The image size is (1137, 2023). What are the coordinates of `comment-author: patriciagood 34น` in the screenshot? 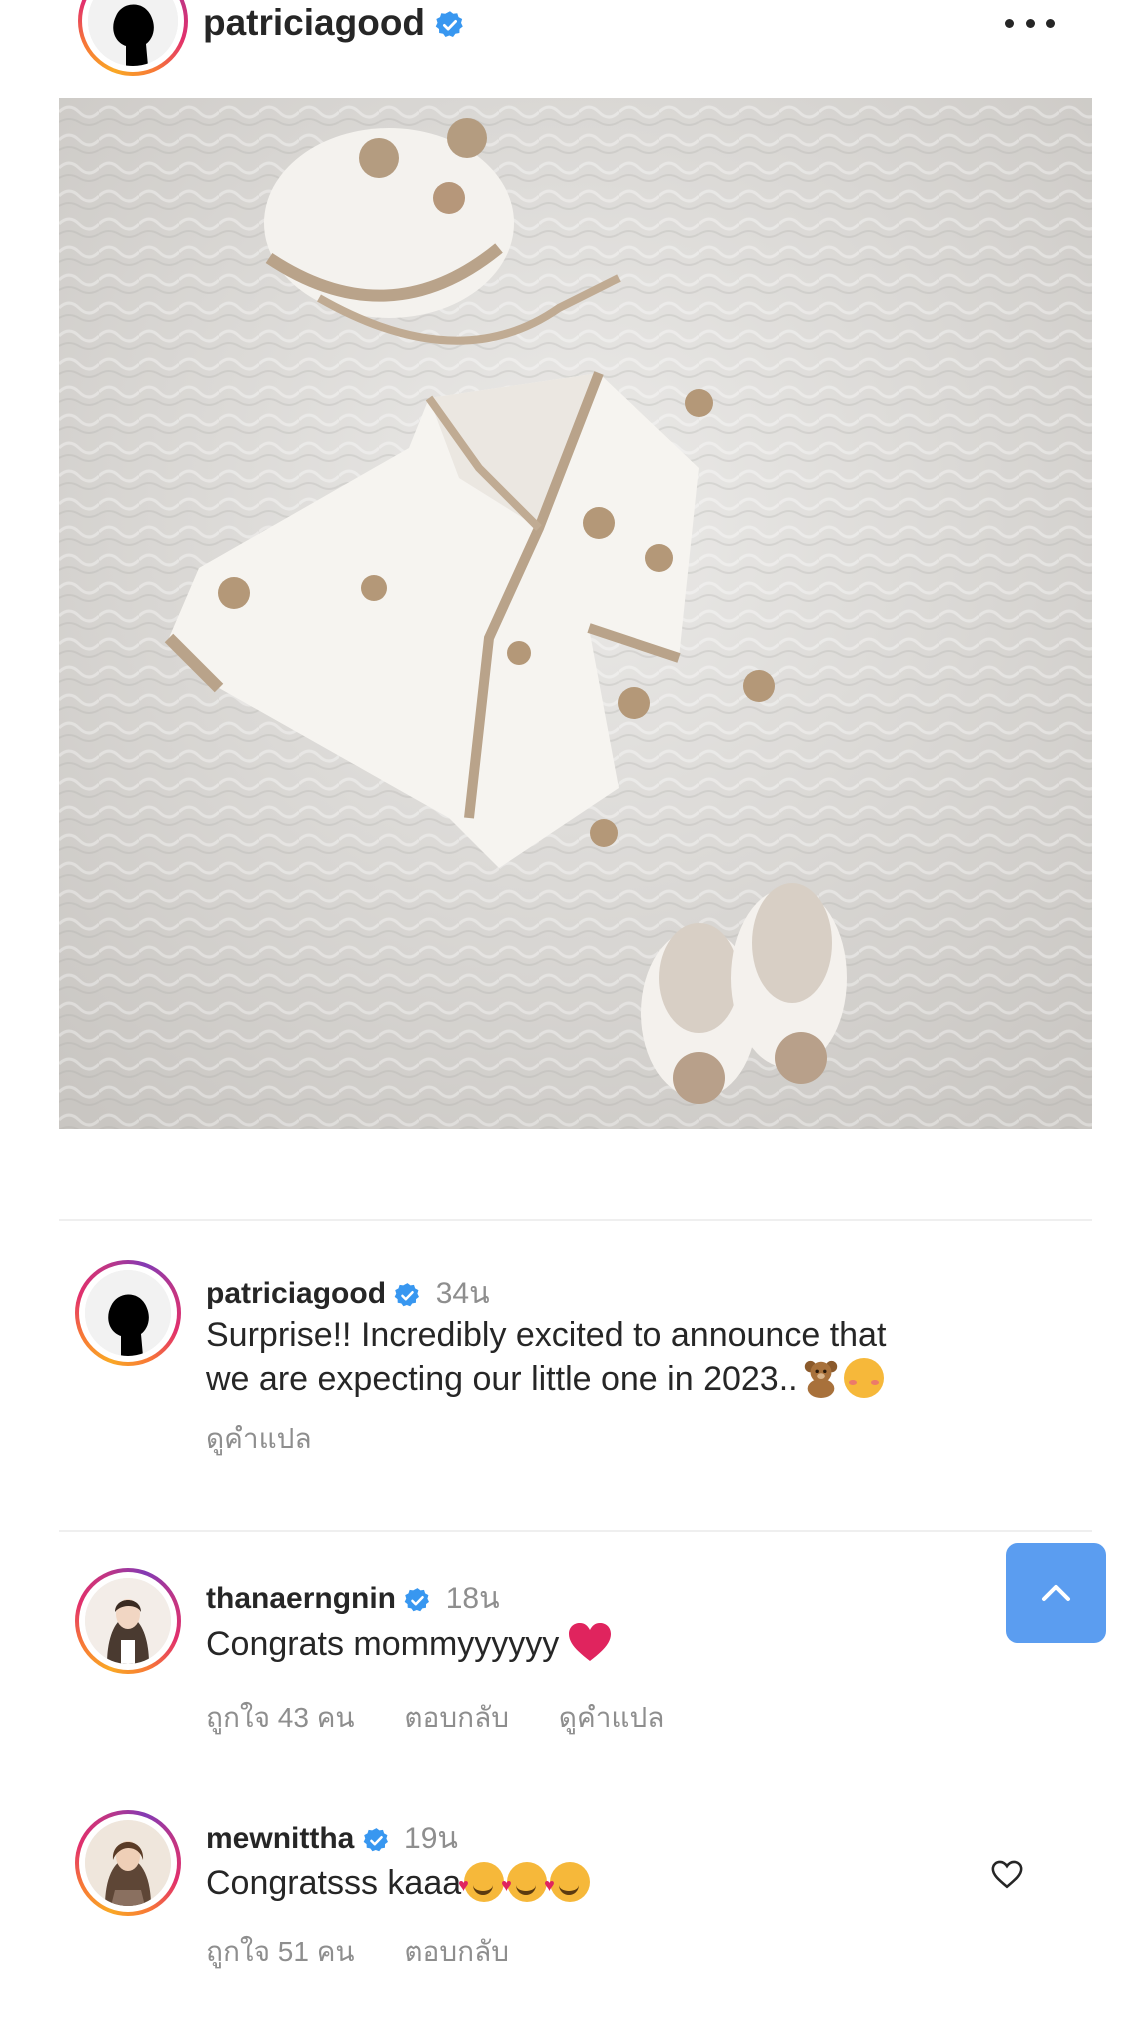 It's located at (348, 1293).